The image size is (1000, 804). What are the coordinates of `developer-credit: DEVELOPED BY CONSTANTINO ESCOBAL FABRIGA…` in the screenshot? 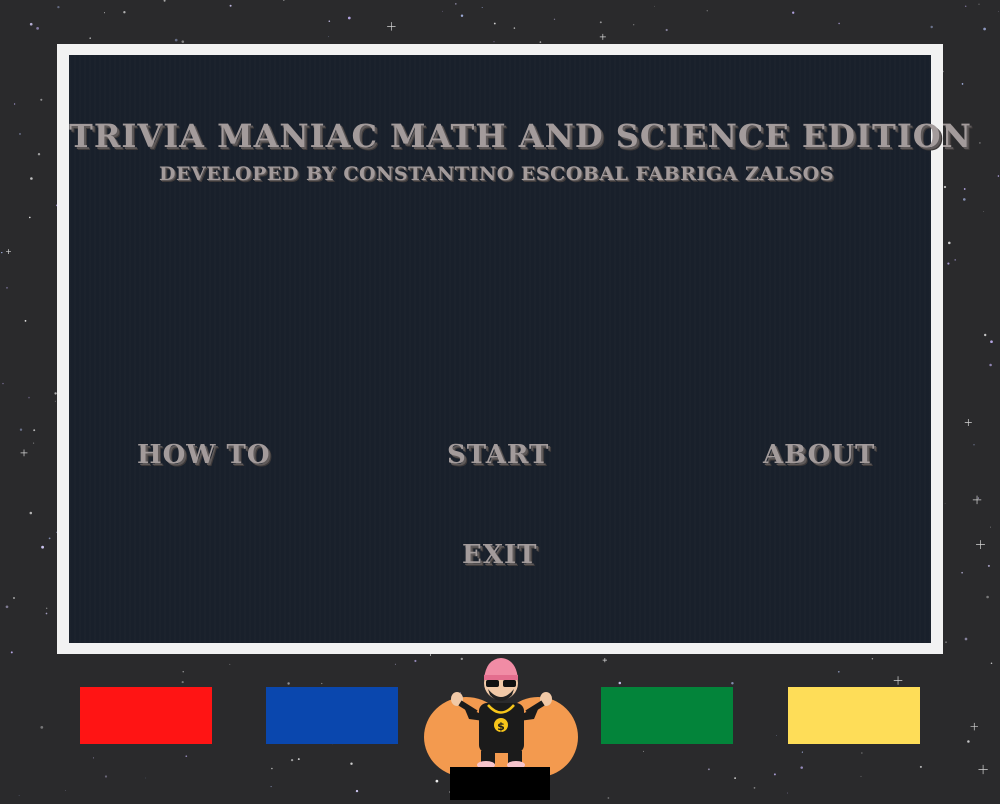 It's located at (496, 174).